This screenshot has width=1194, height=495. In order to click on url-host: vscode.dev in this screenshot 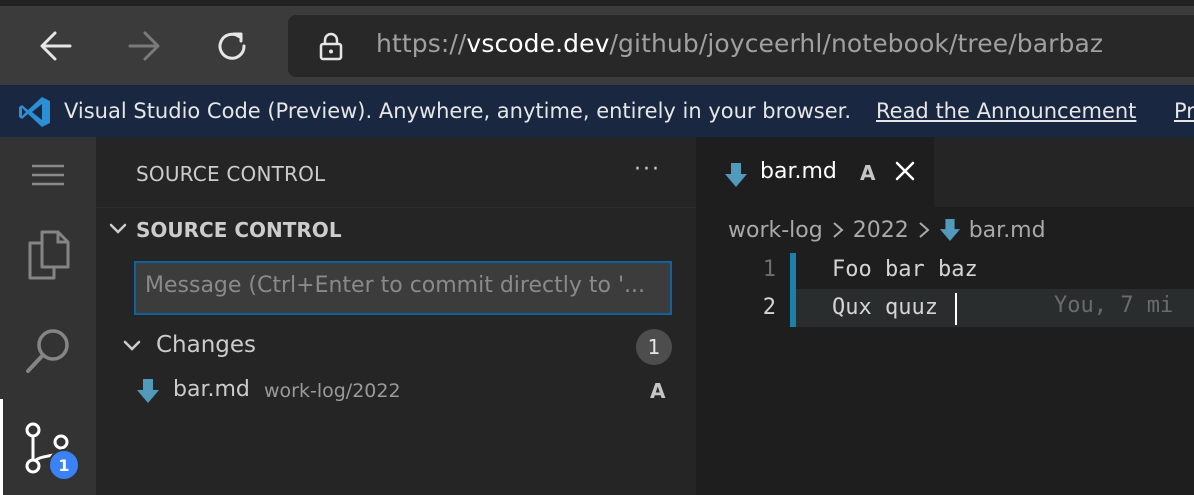, I will do `click(538, 43)`.